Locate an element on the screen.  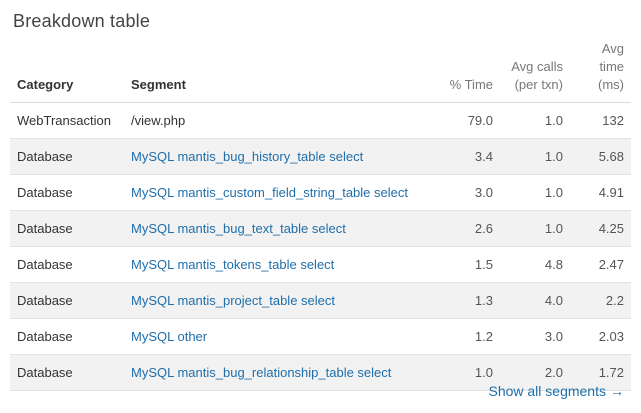
avg-time-cell: 2.2 is located at coordinates (600, 300).